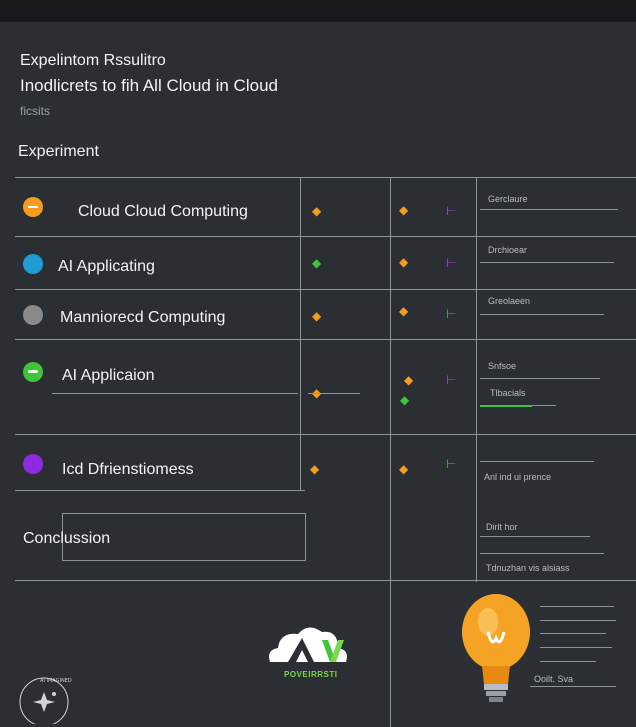 The height and width of the screenshot is (727, 636). What do you see at coordinates (317, 211) in the screenshot?
I see `row-1-marker-a: ◆` at bounding box center [317, 211].